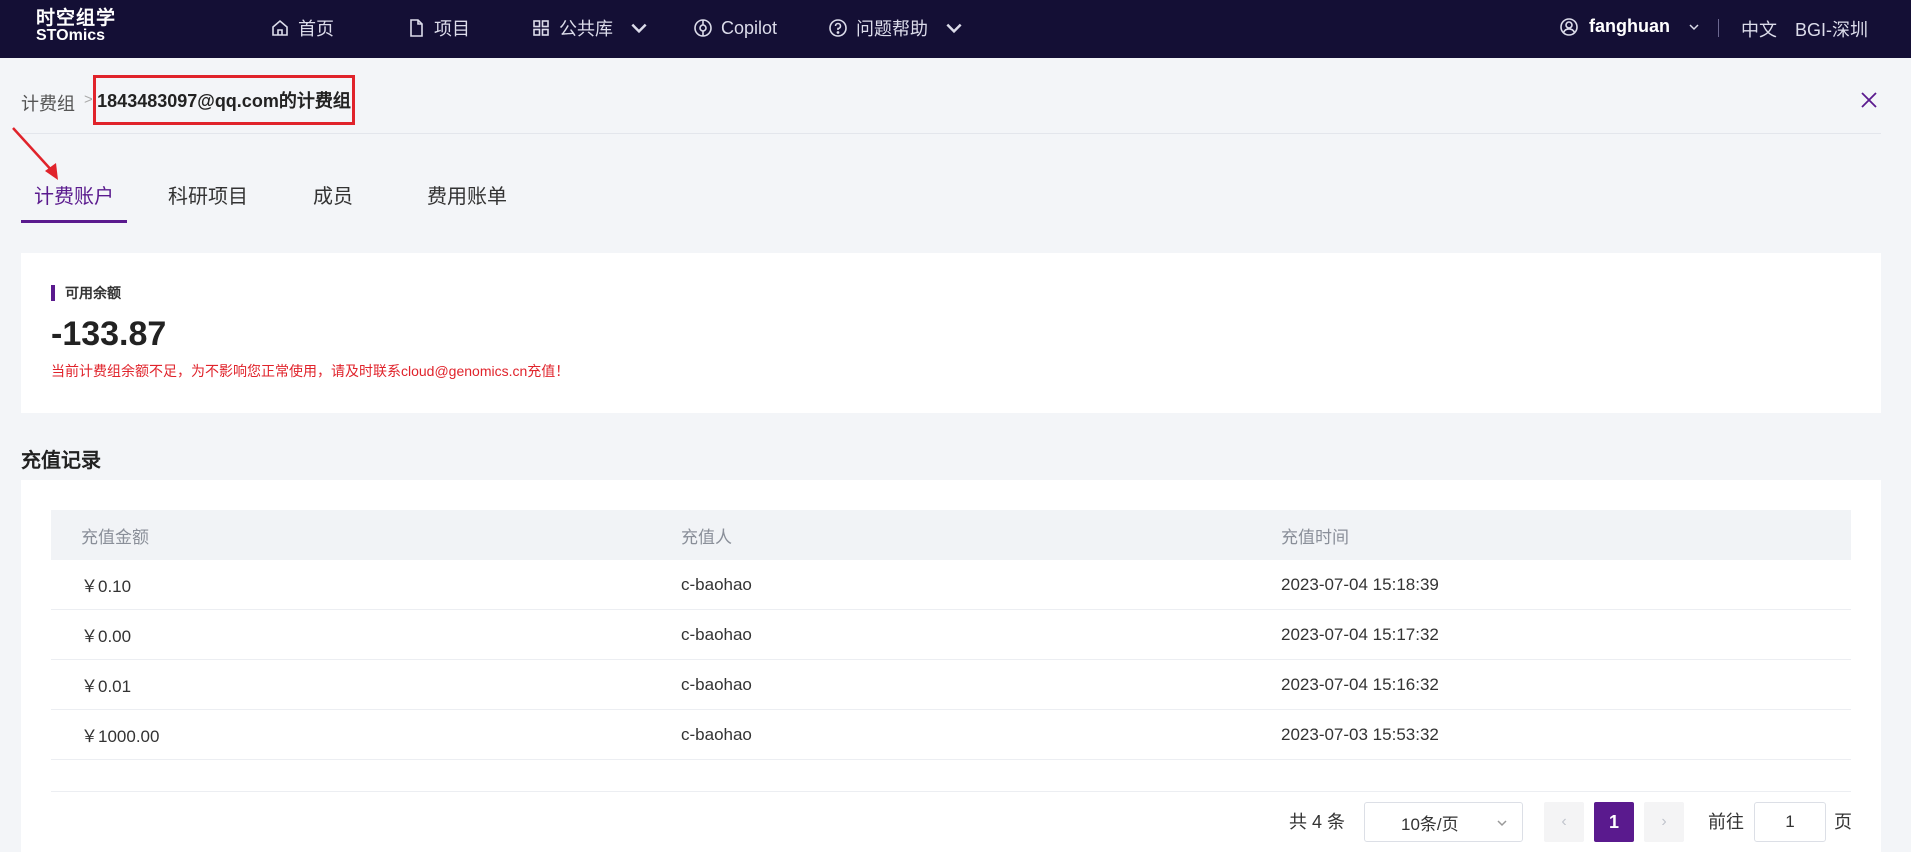 This screenshot has height=852, width=1911. What do you see at coordinates (749, 27) in the screenshot?
I see `nav-label-copilot: Copilot` at bounding box center [749, 27].